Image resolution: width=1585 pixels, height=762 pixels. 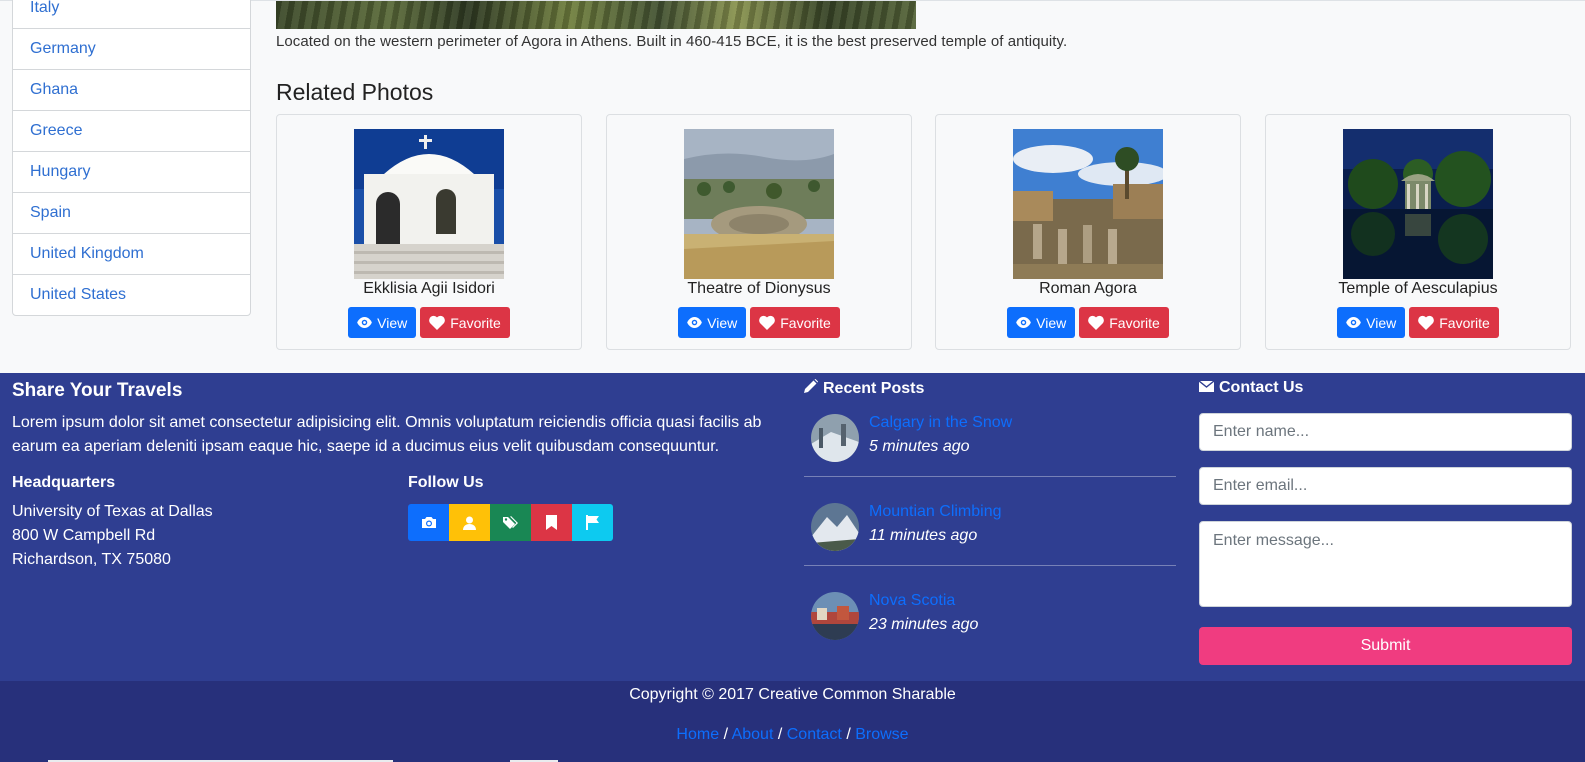 I want to click on related-photo-caption: Ekklisia Agii Isidori, so click(x=429, y=288).